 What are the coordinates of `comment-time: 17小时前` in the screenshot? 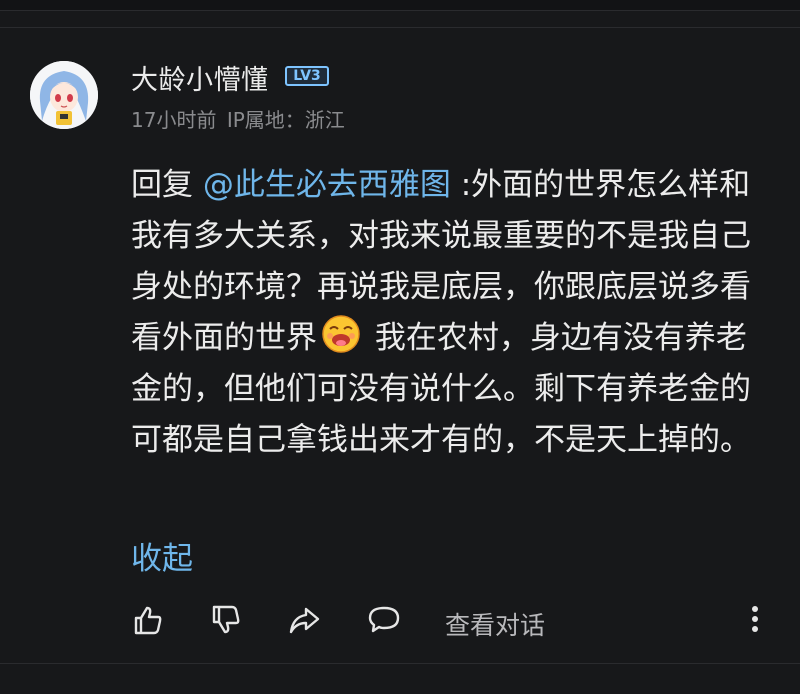 It's located at (174, 120).